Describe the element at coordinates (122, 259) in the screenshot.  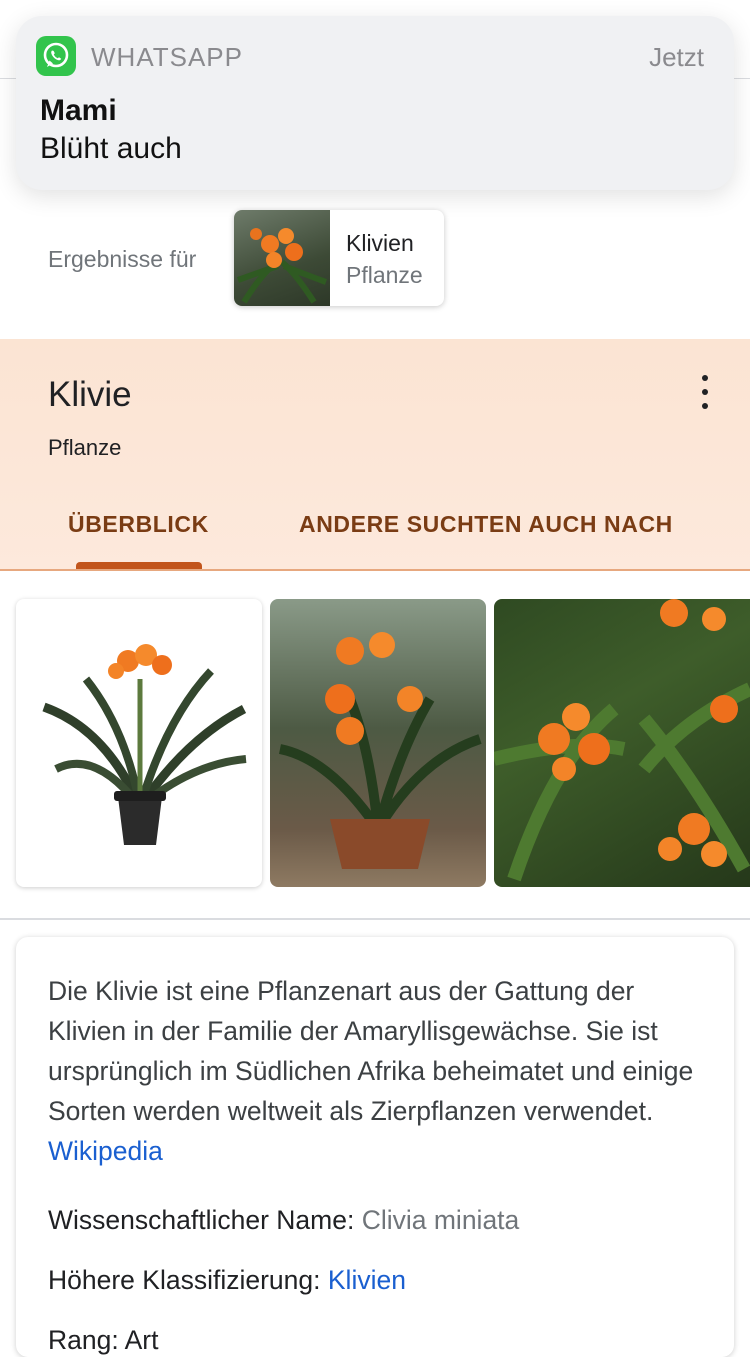
I see `results-for-label: Ergebnisse für` at that location.